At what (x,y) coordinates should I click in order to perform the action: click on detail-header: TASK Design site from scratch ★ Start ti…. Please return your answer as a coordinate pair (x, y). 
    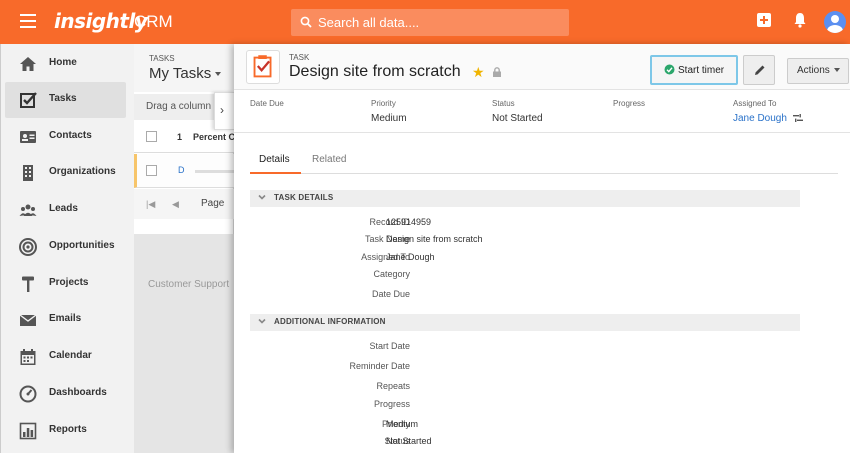
    Looking at the image, I should click on (542, 67).